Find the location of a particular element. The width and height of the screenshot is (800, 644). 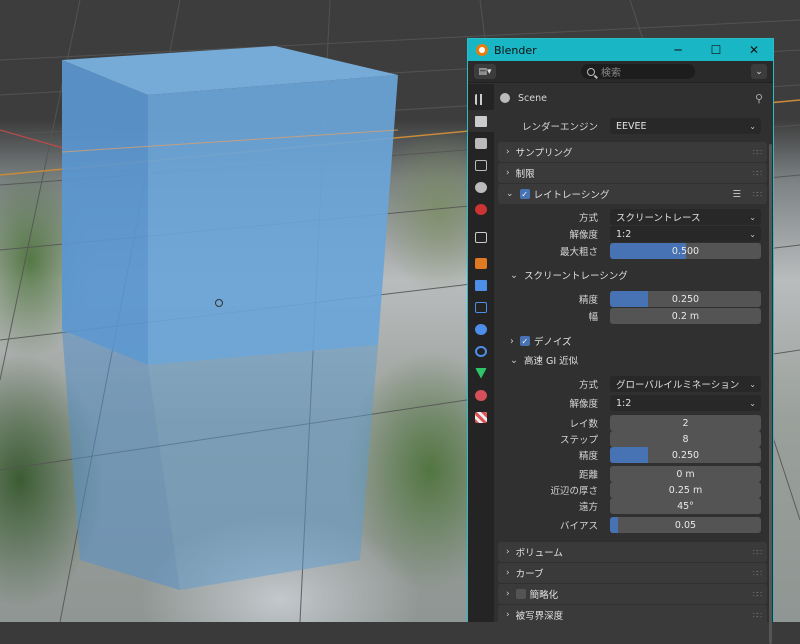

gi-distance-label: 距離 is located at coordinates (588, 475).